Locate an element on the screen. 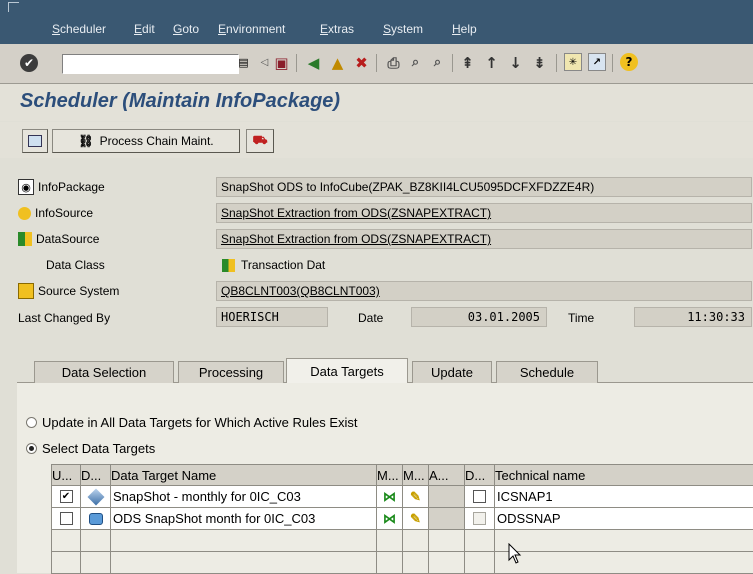  ods-object-icon is located at coordinates (96, 519).